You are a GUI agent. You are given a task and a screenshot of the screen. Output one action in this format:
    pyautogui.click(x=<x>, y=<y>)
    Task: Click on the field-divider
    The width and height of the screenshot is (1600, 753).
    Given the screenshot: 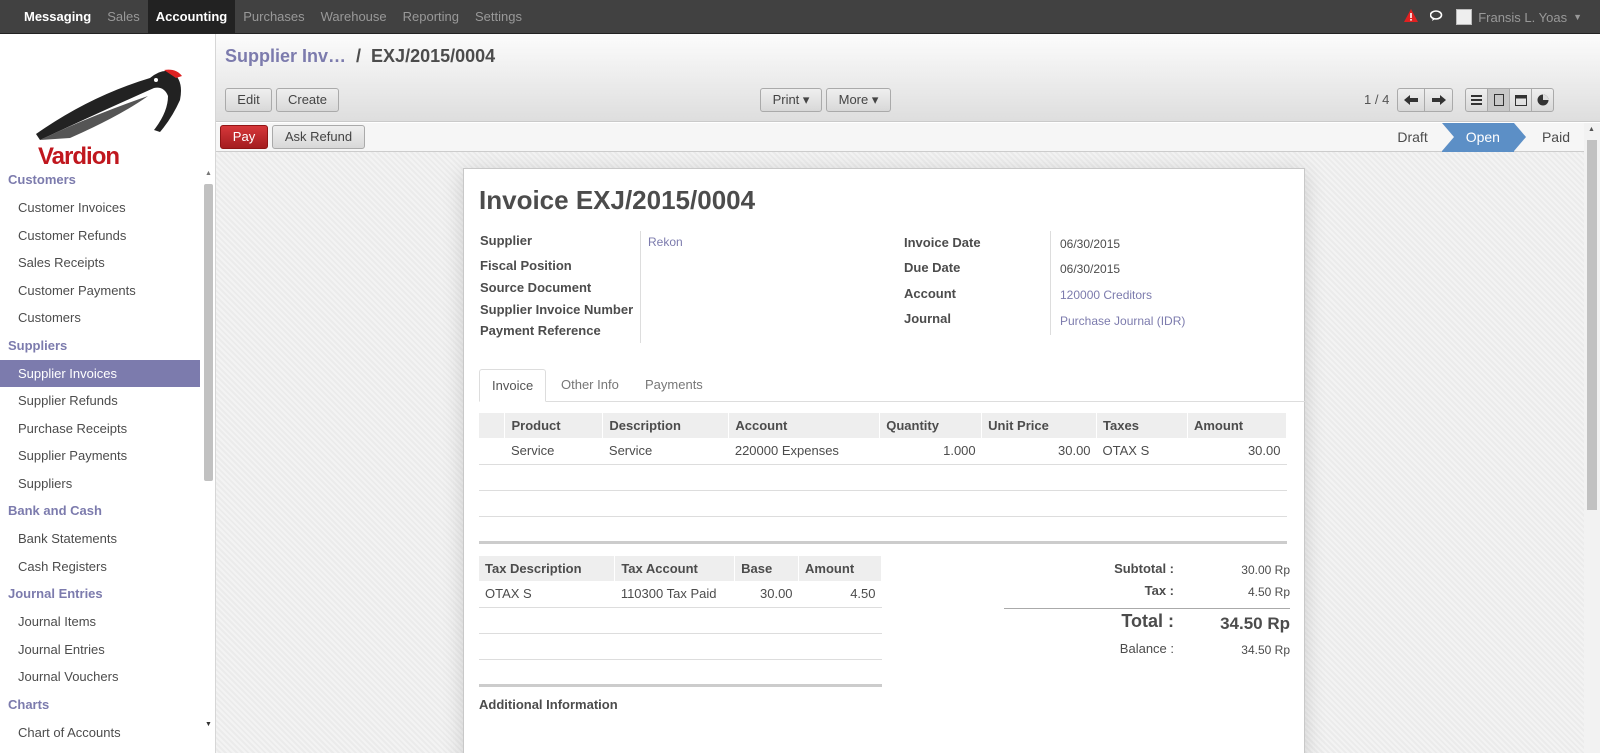 What is the action you would take?
    pyautogui.click(x=640, y=287)
    